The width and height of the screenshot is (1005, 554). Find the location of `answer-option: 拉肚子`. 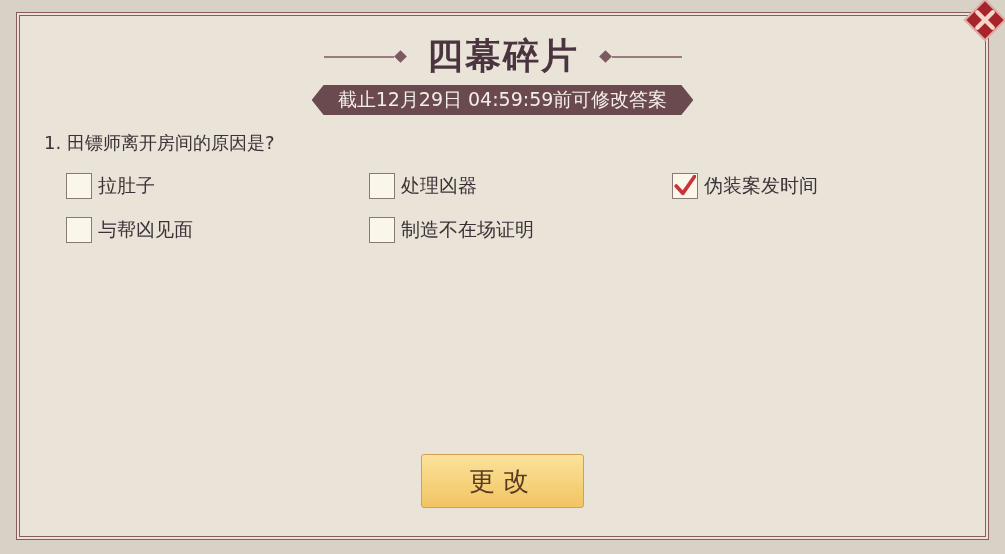

answer-option: 拉肚子 is located at coordinates (217, 186).